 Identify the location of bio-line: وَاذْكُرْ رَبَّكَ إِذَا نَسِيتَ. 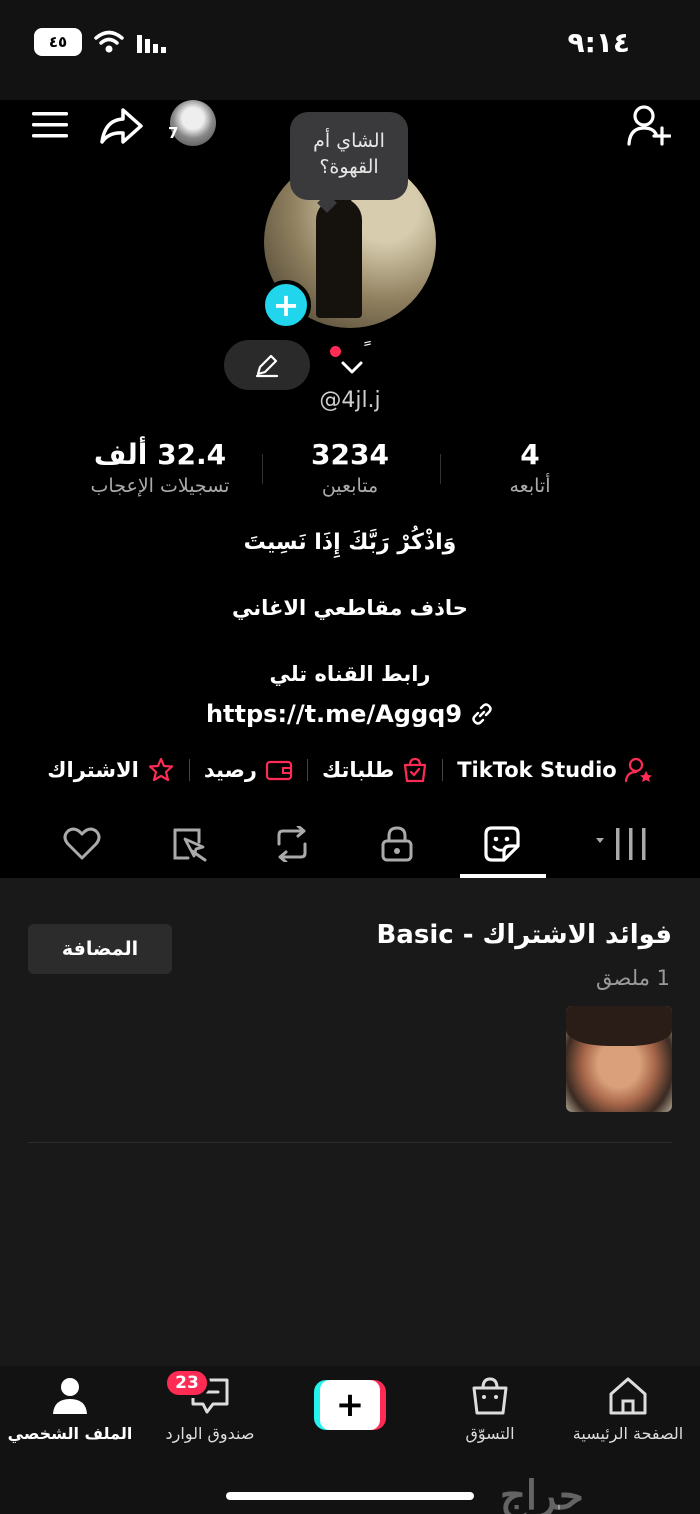
(350, 542).